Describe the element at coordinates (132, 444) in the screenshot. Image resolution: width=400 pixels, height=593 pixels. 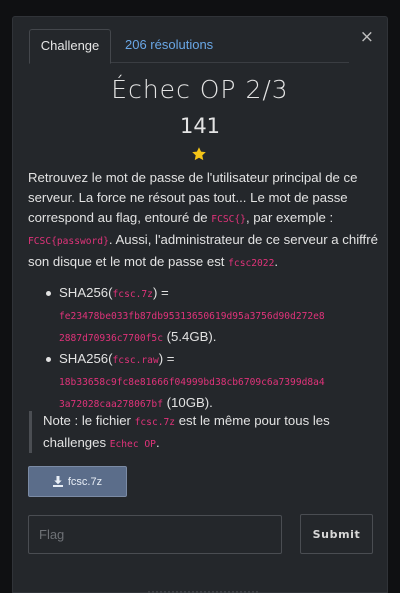
I see `inline-code: Echec OP` at that location.